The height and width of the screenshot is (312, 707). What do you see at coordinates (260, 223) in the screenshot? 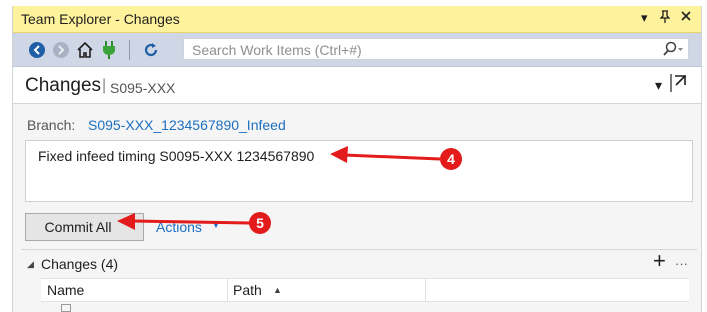
I see `annotation-5-label: 5` at bounding box center [260, 223].